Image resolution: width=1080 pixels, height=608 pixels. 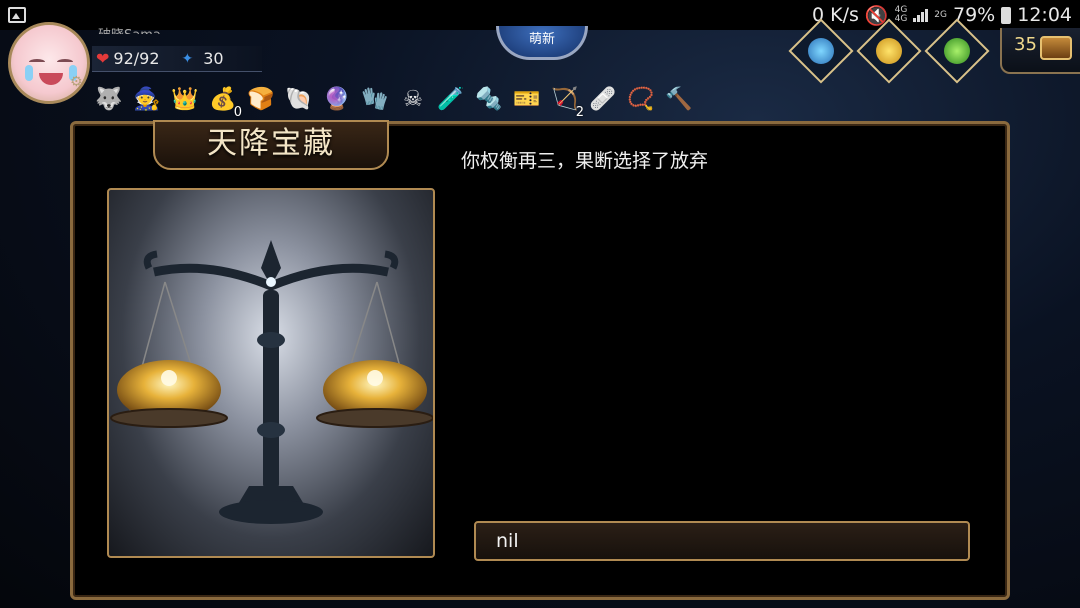 I want to click on buff-glyph: 🎫, so click(x=527, y=99).